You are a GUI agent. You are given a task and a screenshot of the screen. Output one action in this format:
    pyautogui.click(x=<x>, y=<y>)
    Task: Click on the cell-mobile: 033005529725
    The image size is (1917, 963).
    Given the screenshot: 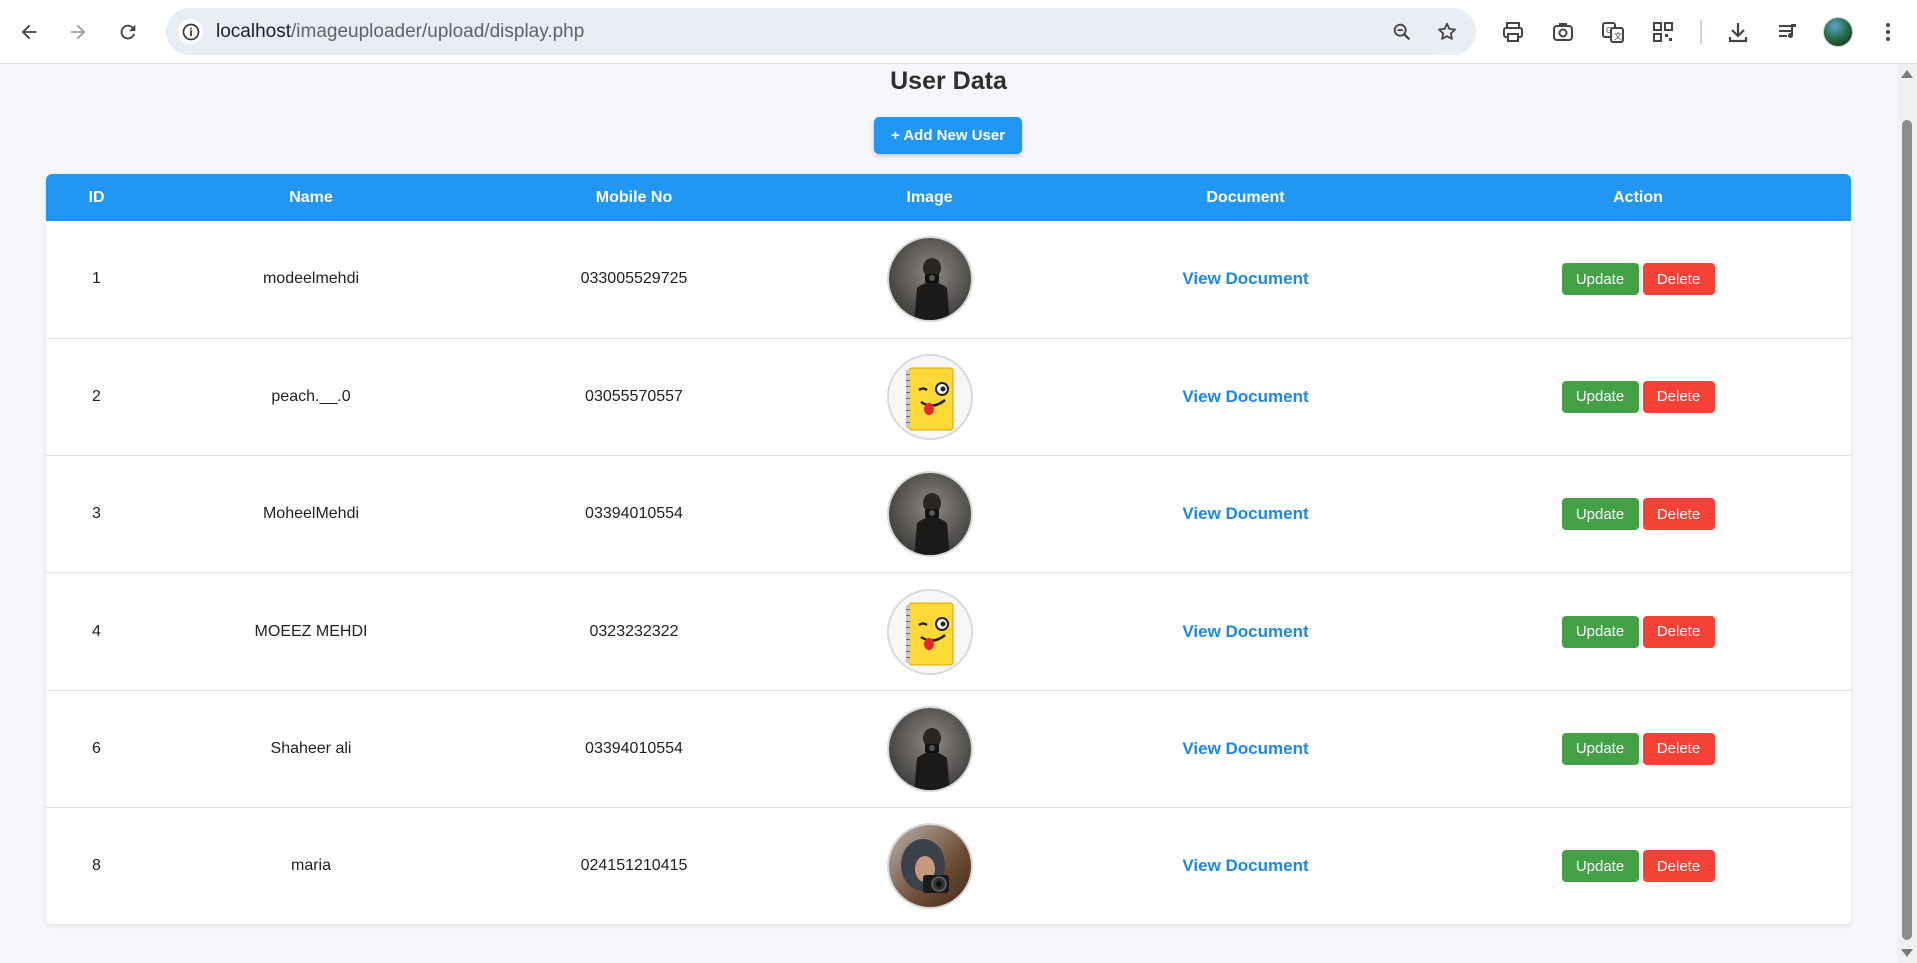 What is the action you would take?
    pyautogui.click(x=634, y=279)
    